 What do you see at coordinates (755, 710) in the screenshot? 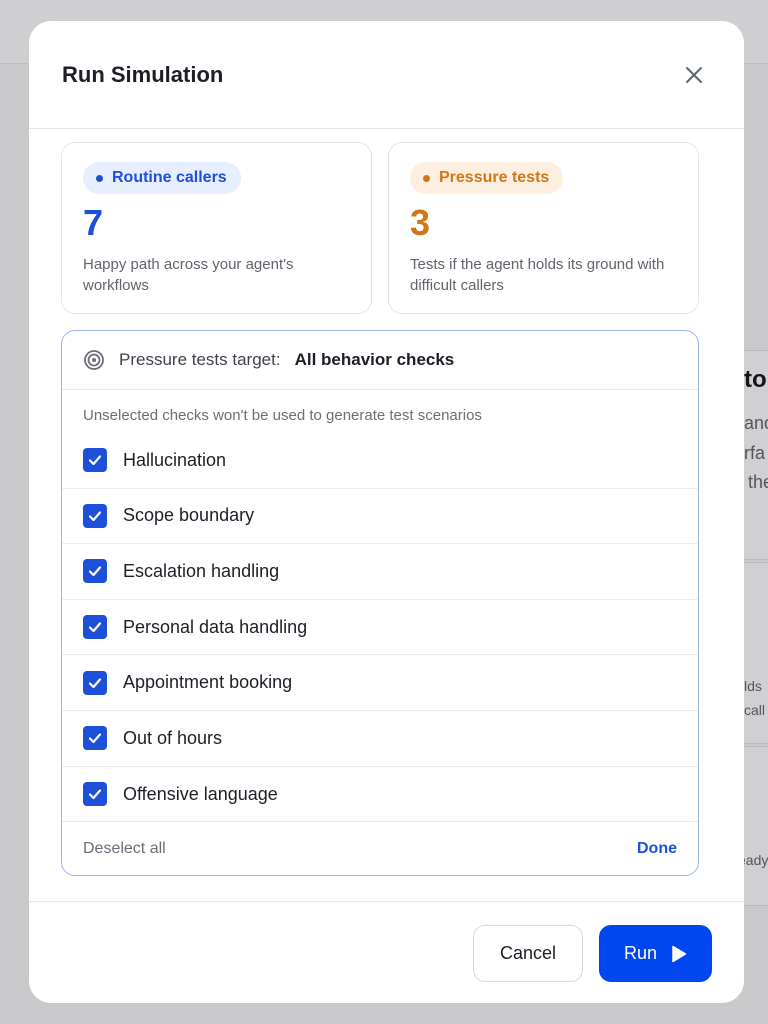
I see `background-text: call` at bounding box center [755, 710].